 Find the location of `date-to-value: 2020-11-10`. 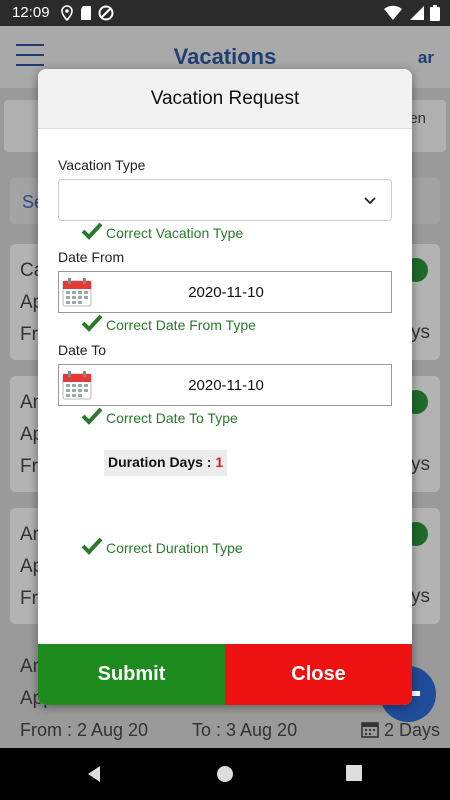

date-to-value: 2020-11-10 is located at coordinates (226, 385).